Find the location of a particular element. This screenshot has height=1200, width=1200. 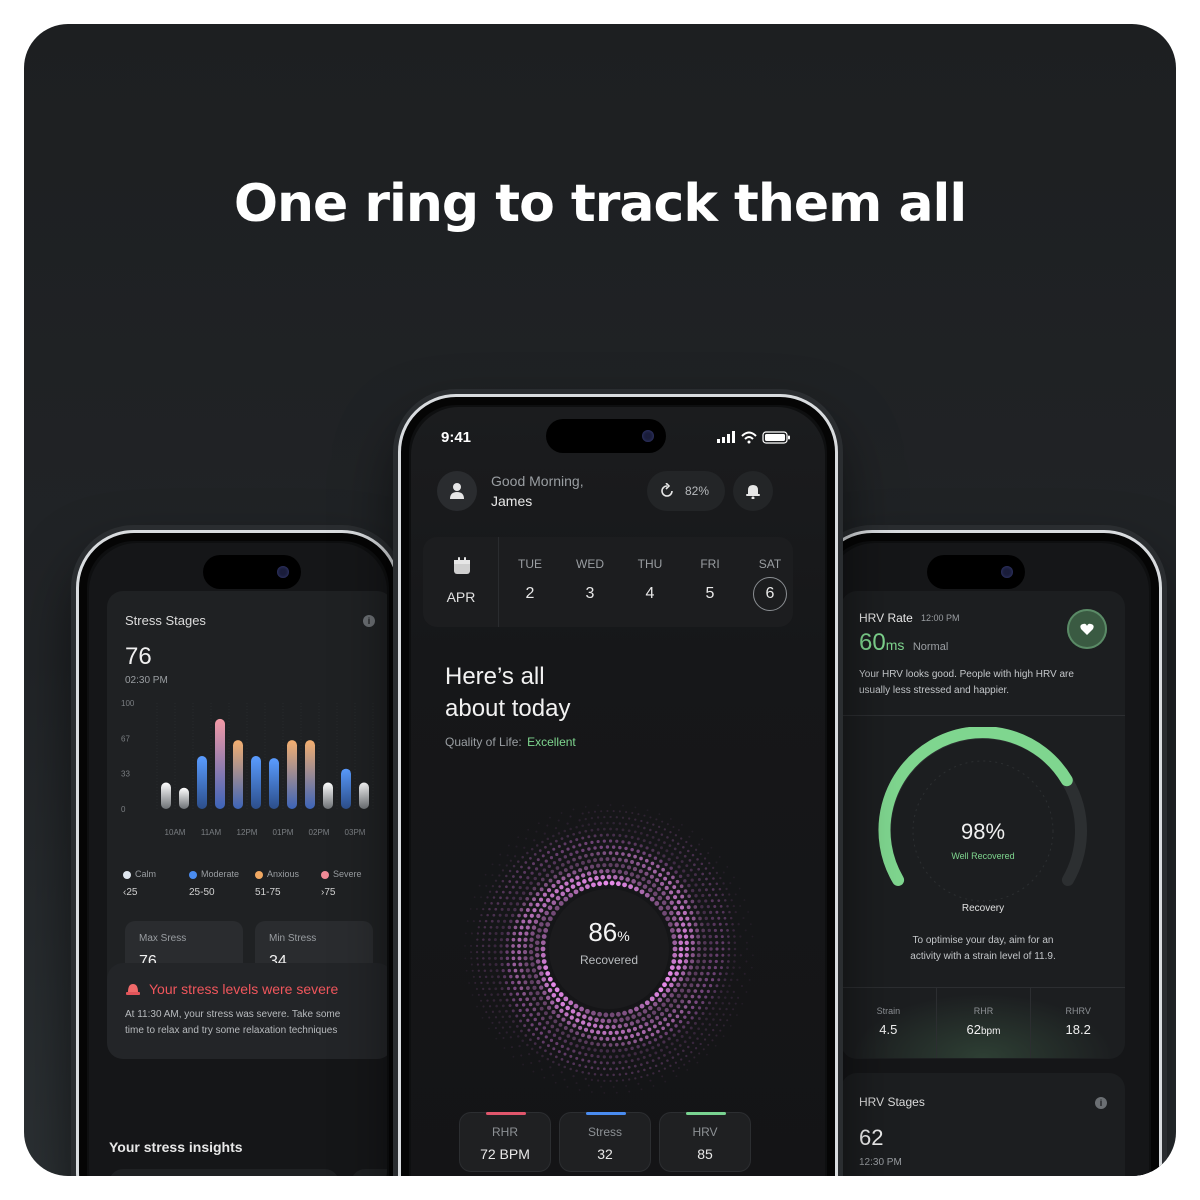

day-thu: THU 4 is located at coordinates (650, 580).